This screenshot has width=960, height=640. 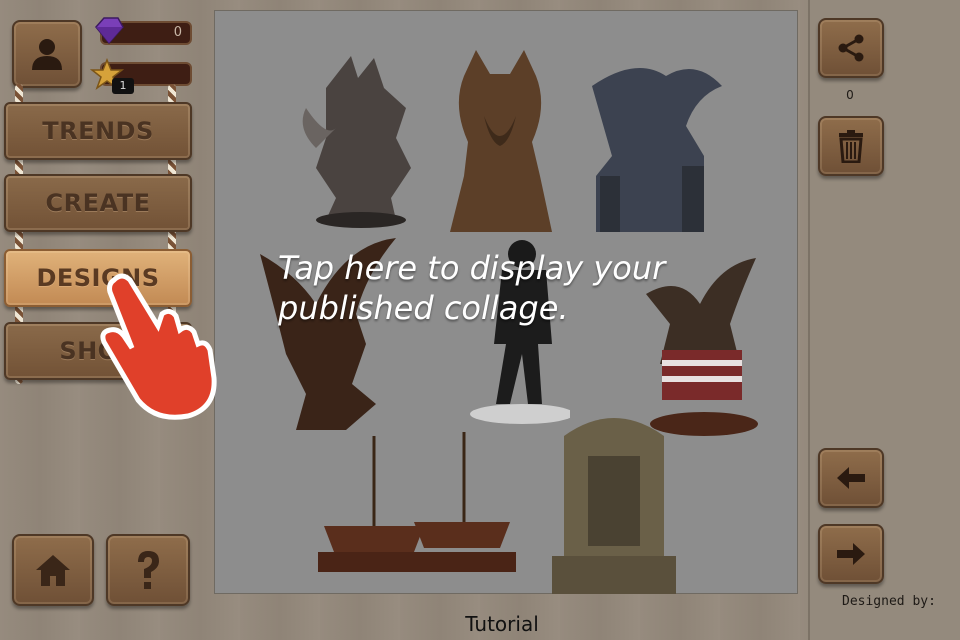 I want to click on menu-trends-label: TRENDS, so click(x=98, y=131).